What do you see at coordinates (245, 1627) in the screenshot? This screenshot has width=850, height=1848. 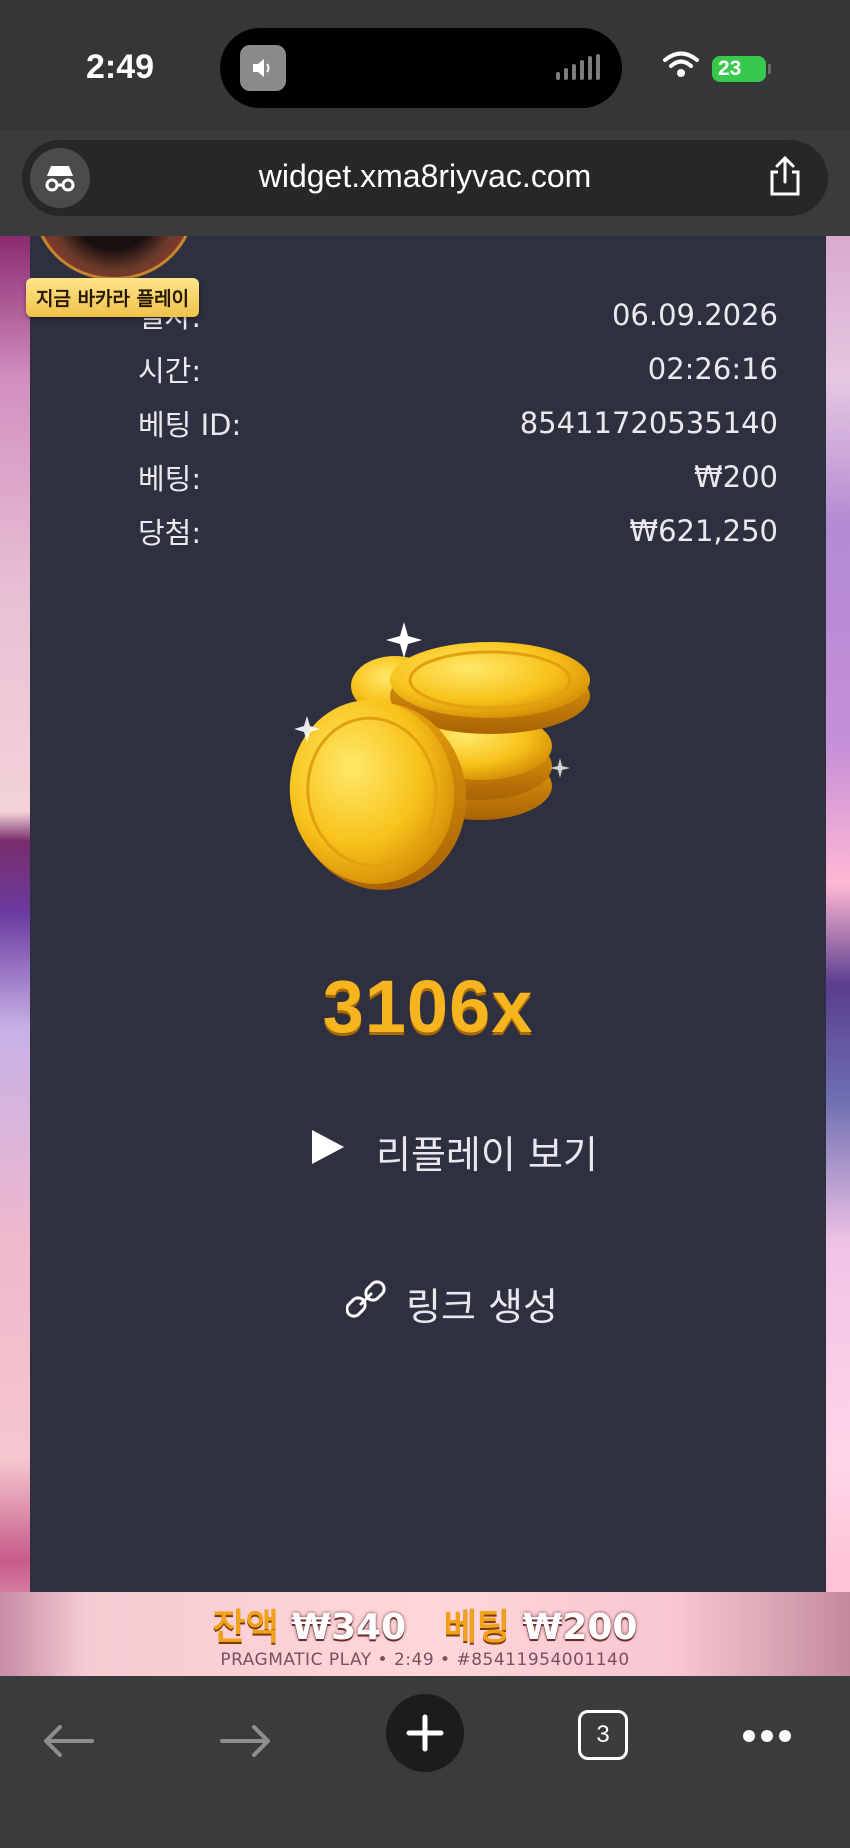 I see `balance-label: 잔액` at bounding box center [245, 1627].